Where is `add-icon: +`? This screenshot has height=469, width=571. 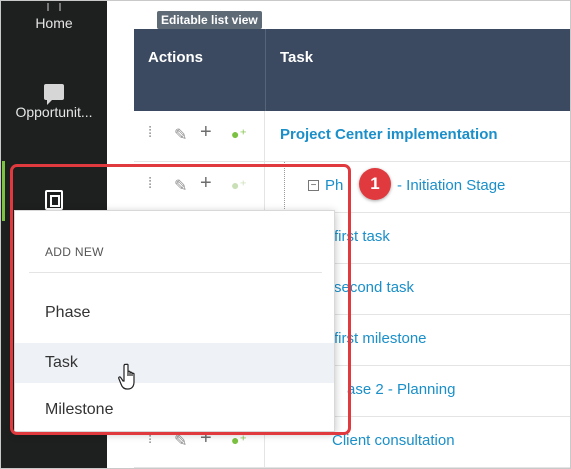
add-icon: + is located at coordinates (206, 132).